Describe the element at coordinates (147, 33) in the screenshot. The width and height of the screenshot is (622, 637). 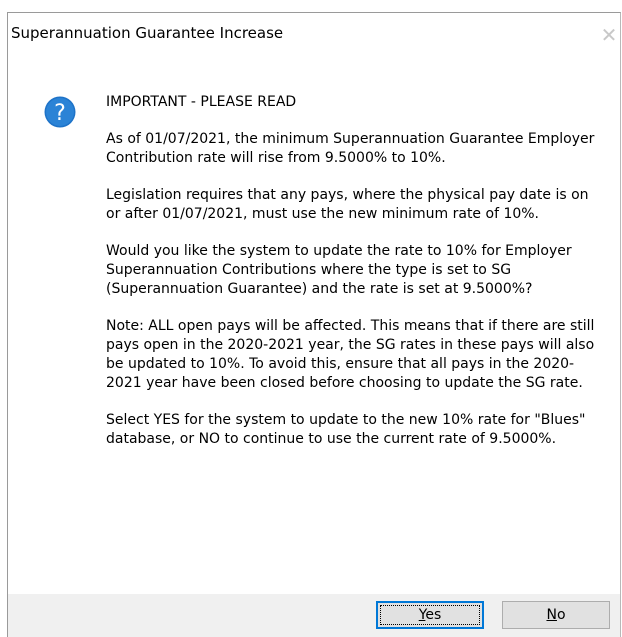
I see `window-title: Superannuation Guarantee Increase` at that location.